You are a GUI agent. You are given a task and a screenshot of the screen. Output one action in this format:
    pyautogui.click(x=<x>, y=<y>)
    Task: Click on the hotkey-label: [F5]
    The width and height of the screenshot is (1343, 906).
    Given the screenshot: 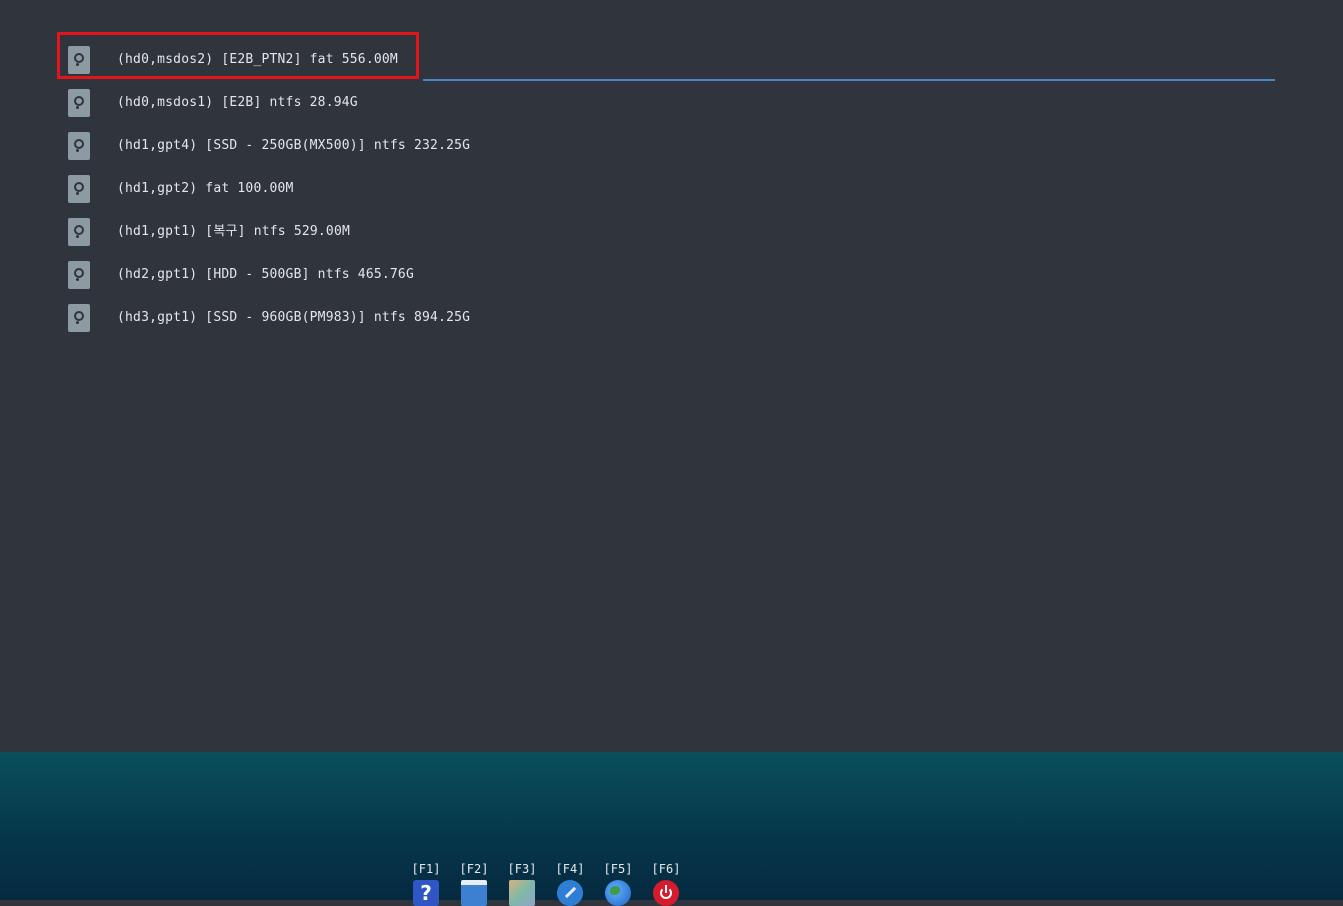 What is the action you would take?
    pyautogui.click(x=618, y=869)
    